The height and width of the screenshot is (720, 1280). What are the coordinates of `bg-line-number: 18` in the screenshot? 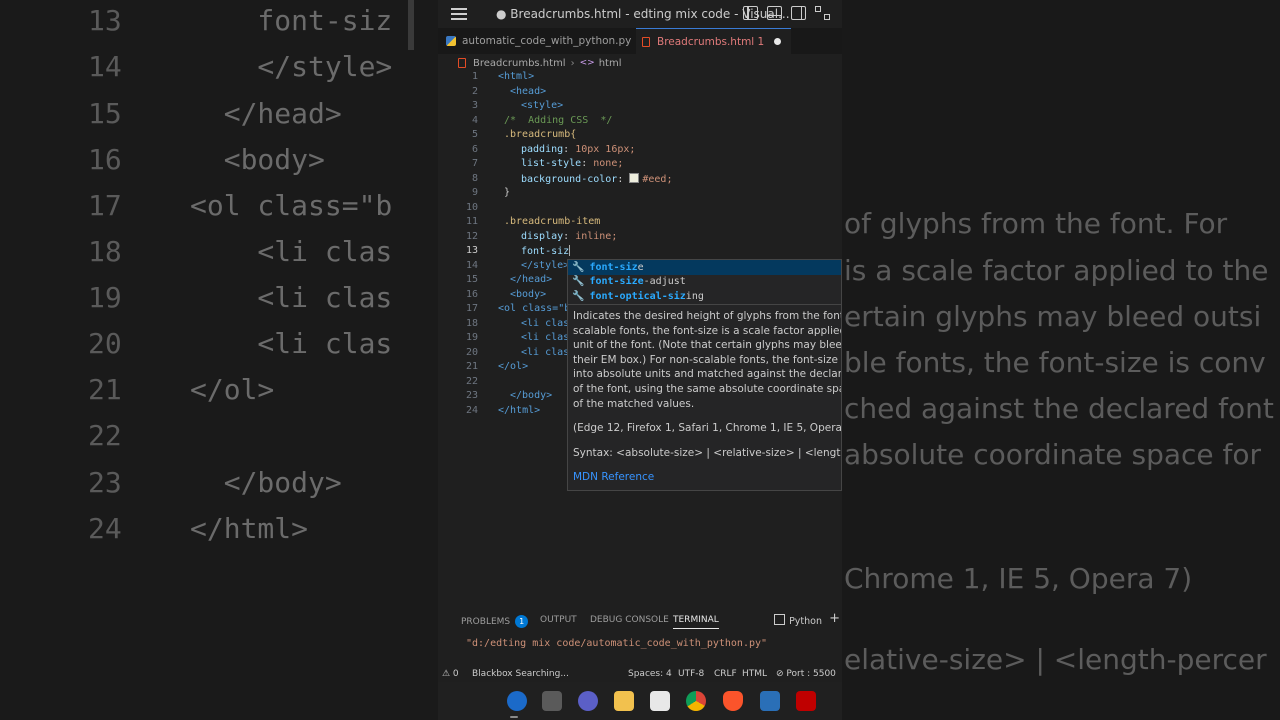 It's located at (105, 251).